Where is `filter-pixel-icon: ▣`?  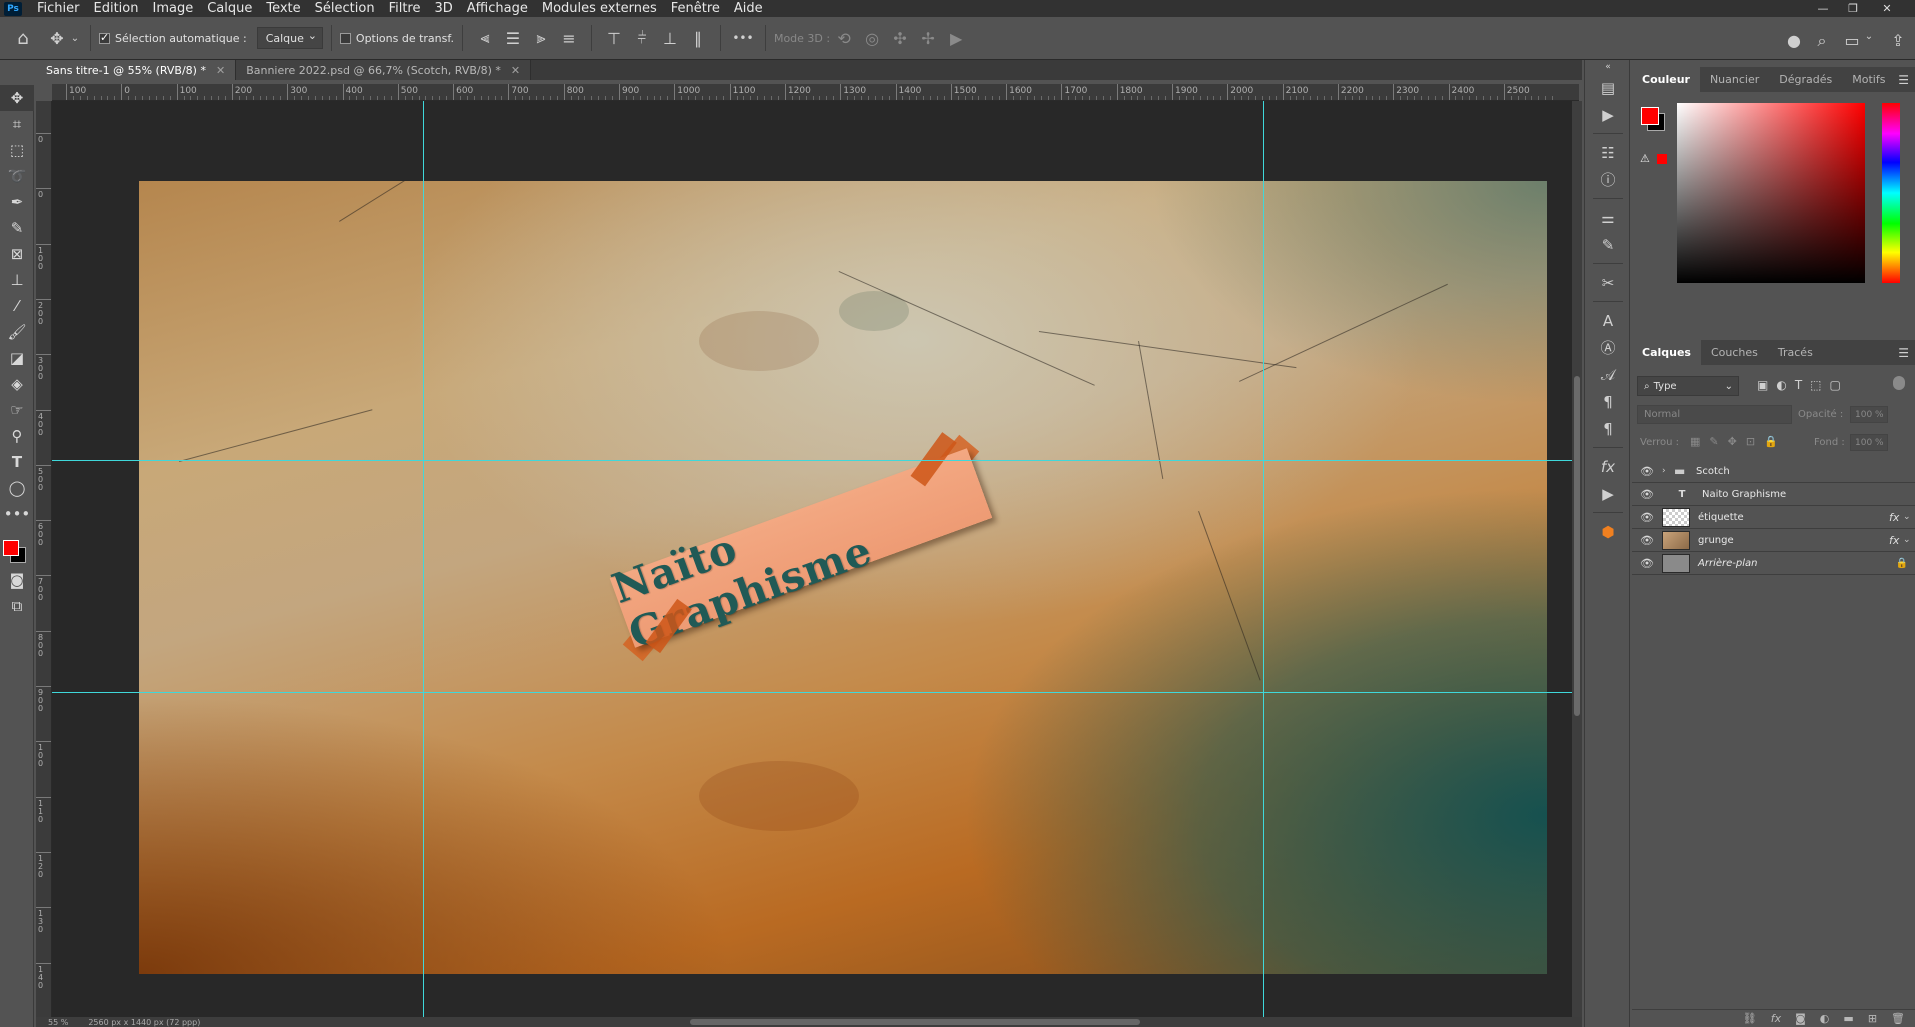
filter-pixel-icon: ▣ is located at coordinates (1762, 385).